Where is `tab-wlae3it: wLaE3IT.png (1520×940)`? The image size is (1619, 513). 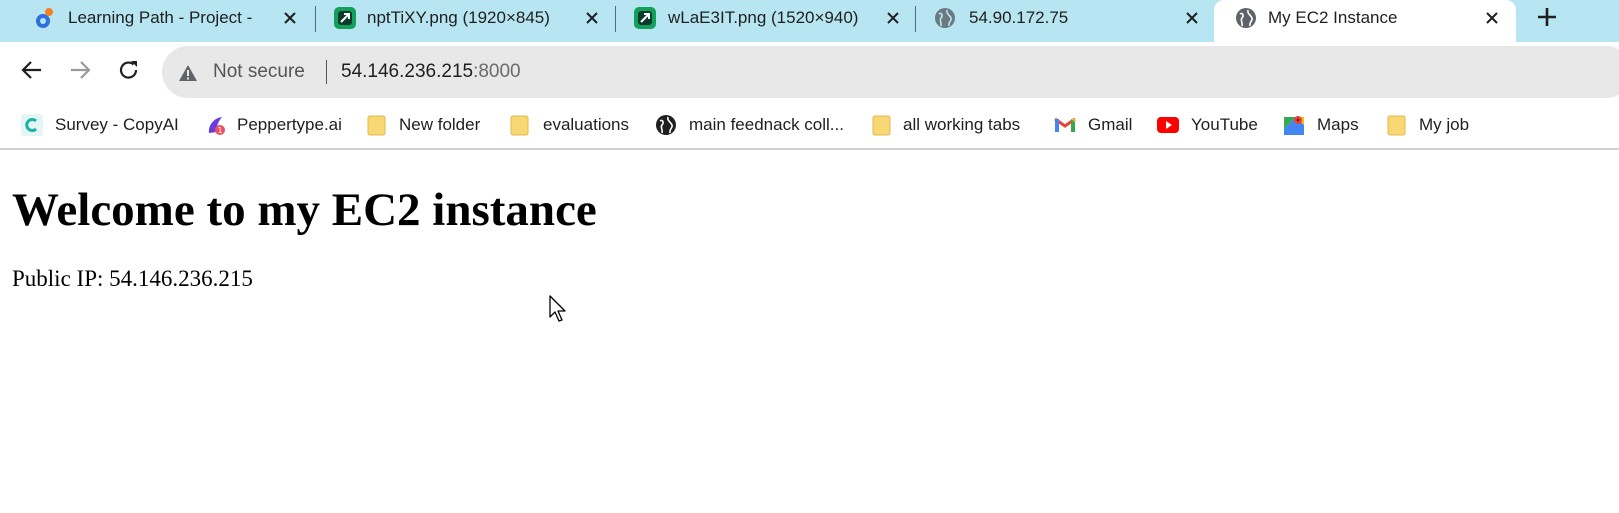 tab-wlae3it: wLaE3IT.png (1520×940) is located at coordinates (764, 21).